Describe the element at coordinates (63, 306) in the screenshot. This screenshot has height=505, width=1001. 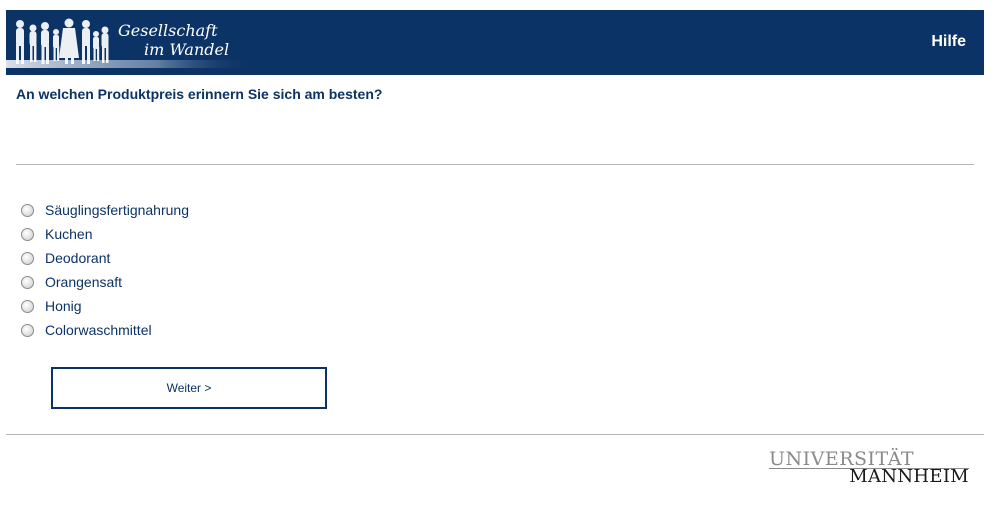
I see `option-label: Honig` at that location.